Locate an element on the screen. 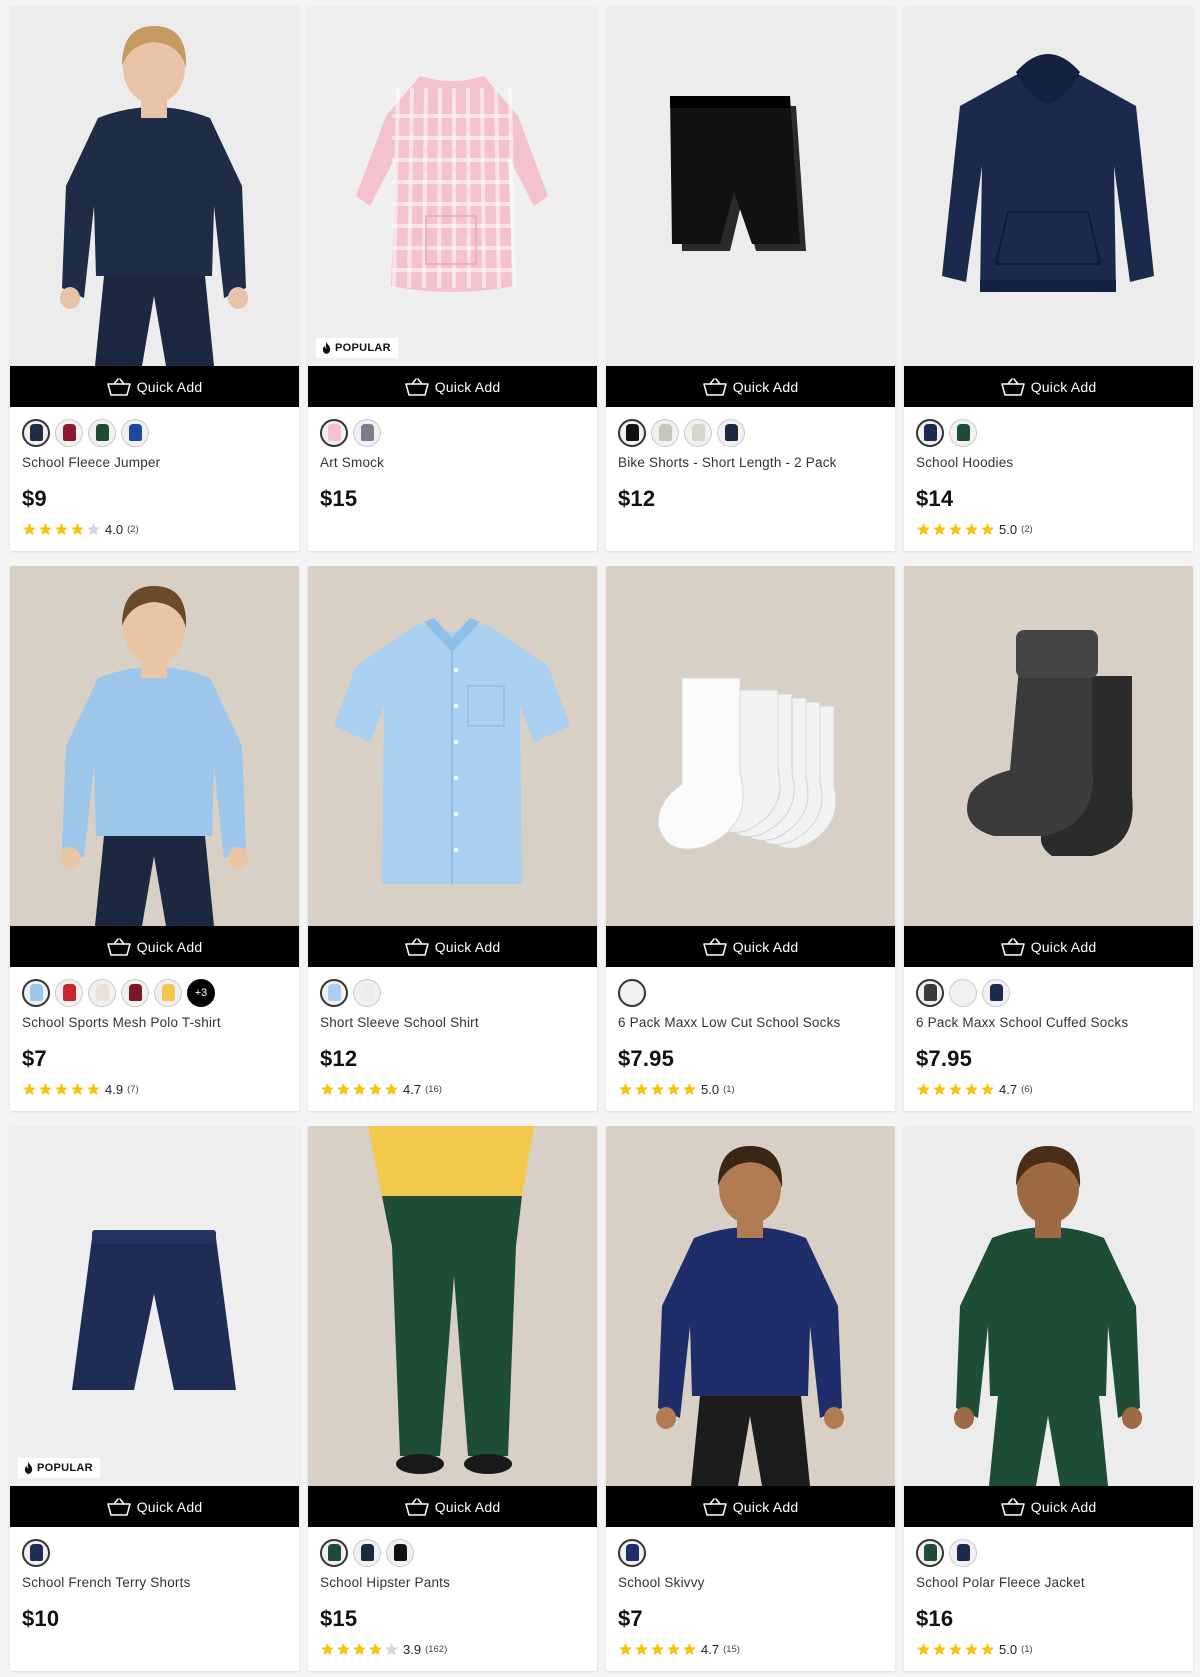  review-count: (2) is located at coordinates (133, 529).